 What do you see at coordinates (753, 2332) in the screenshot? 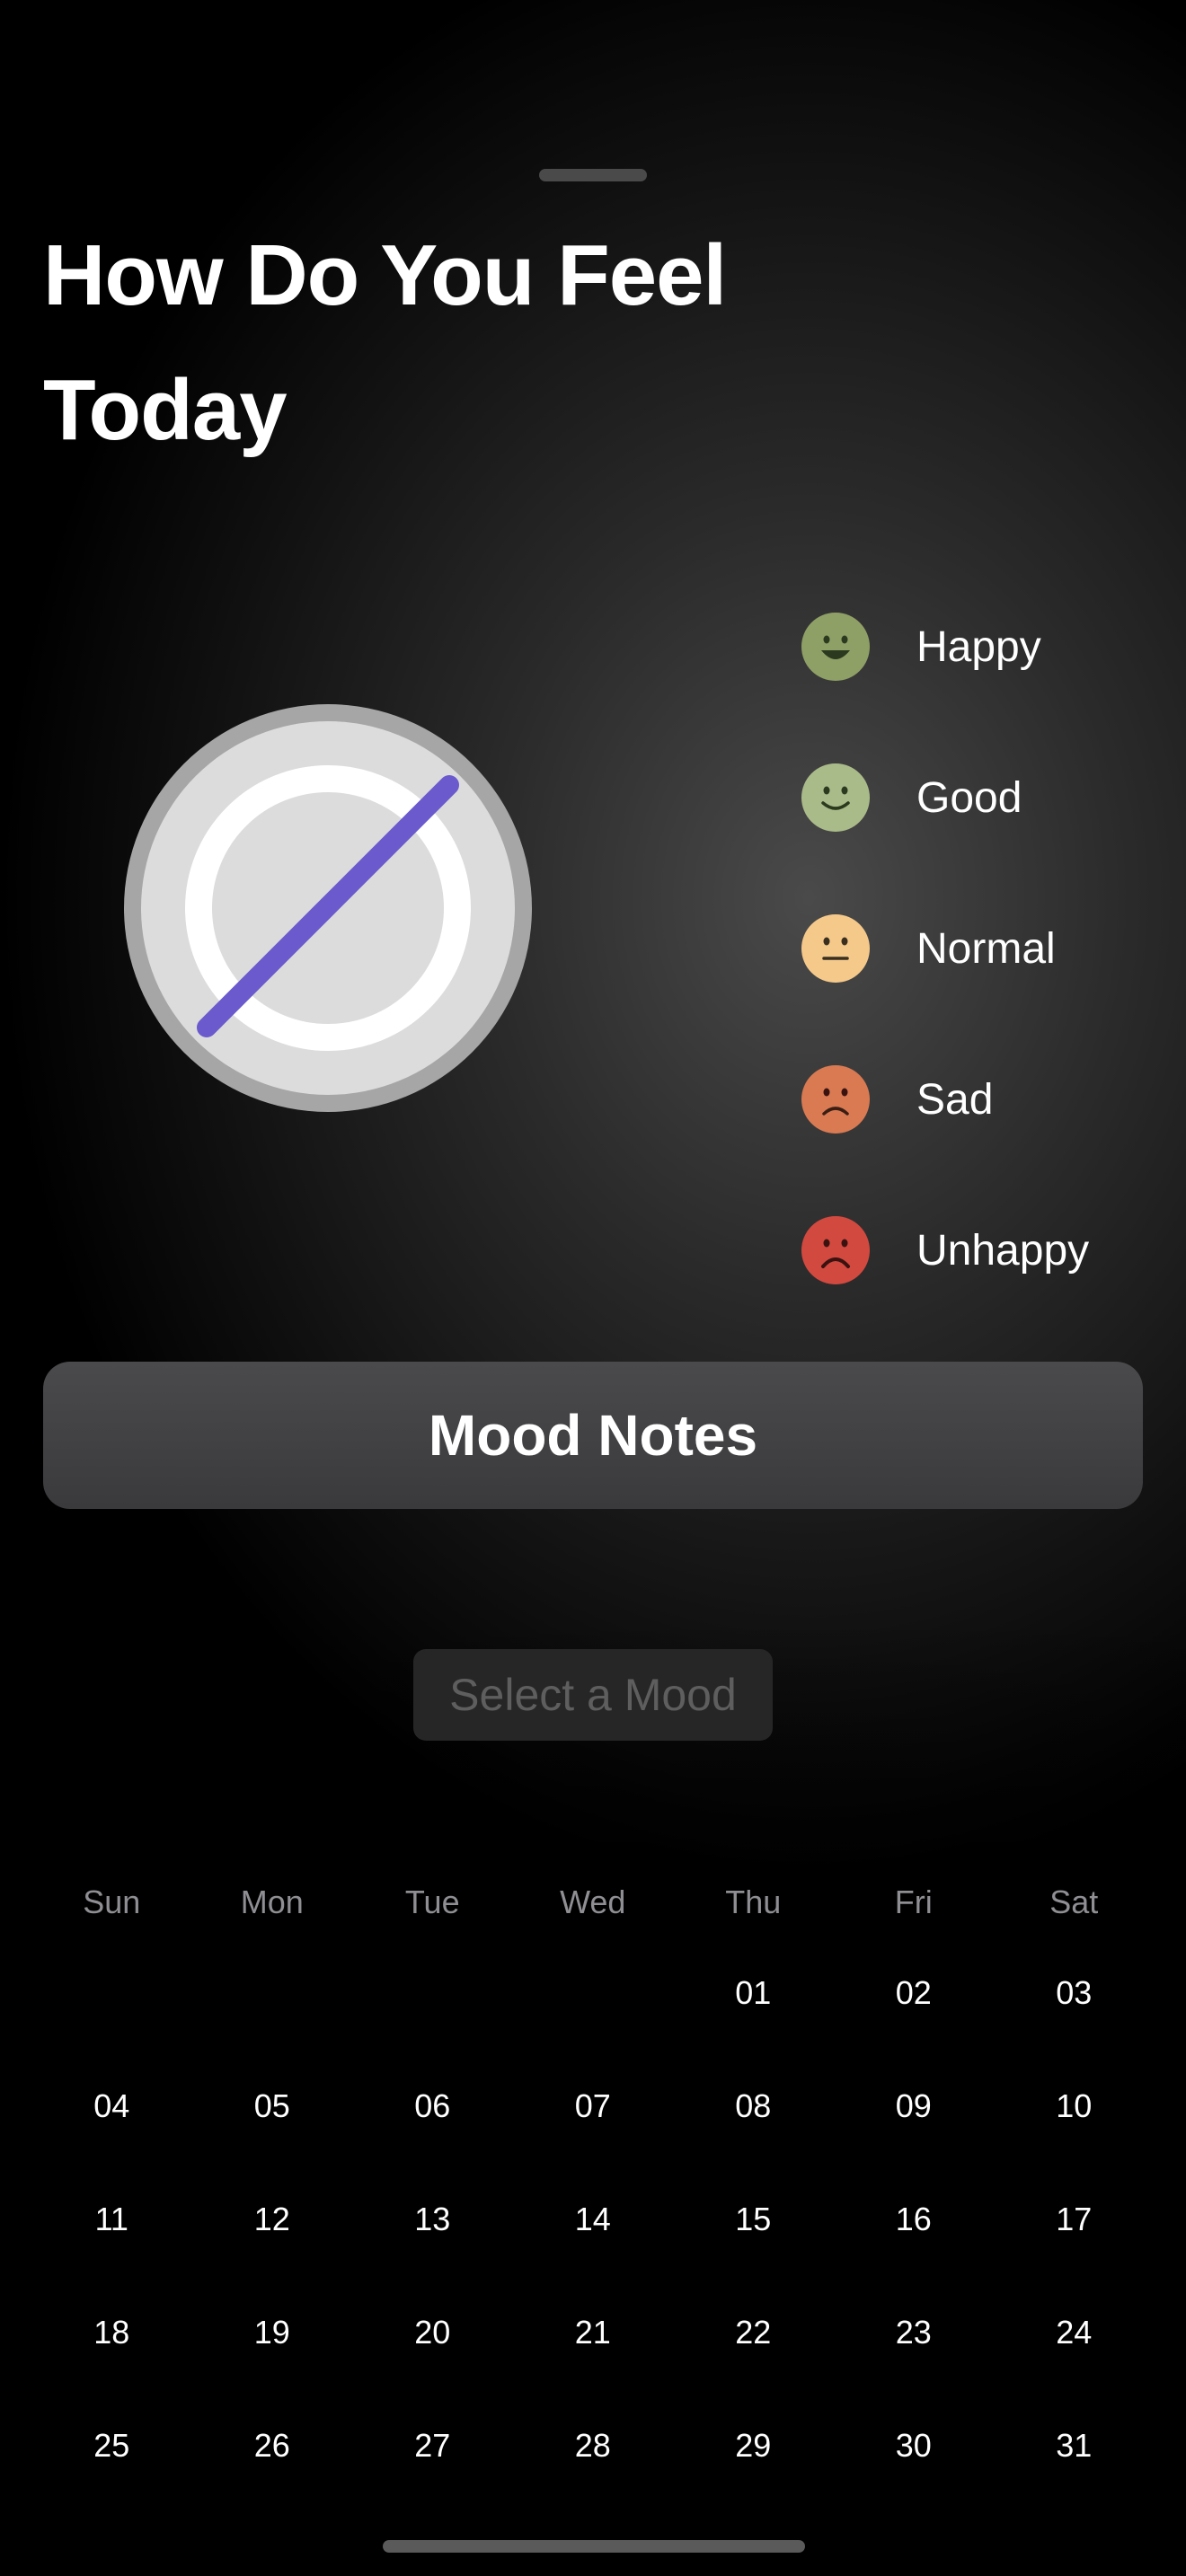
I see `calendar-day: 22` at bounding box center [753, 2332].